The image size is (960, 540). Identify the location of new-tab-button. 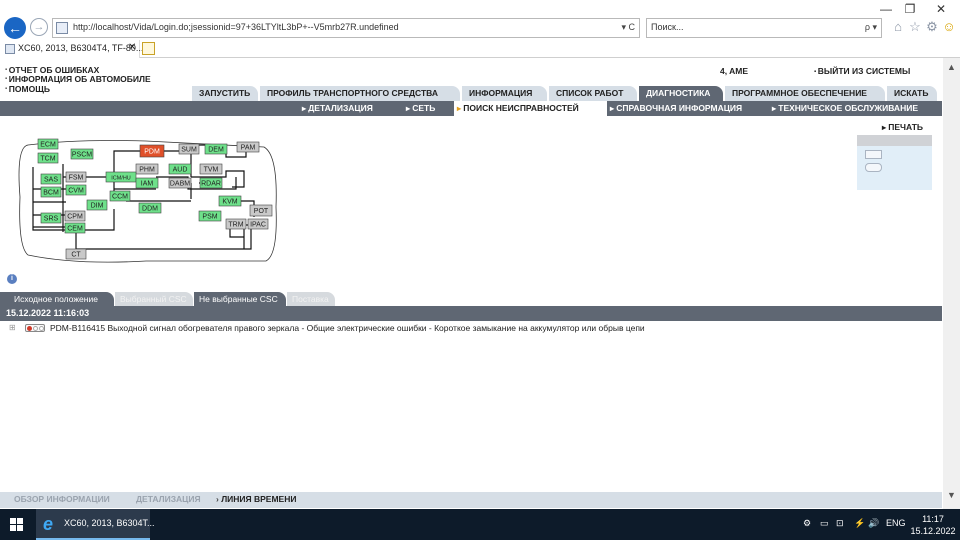
(148, 48).